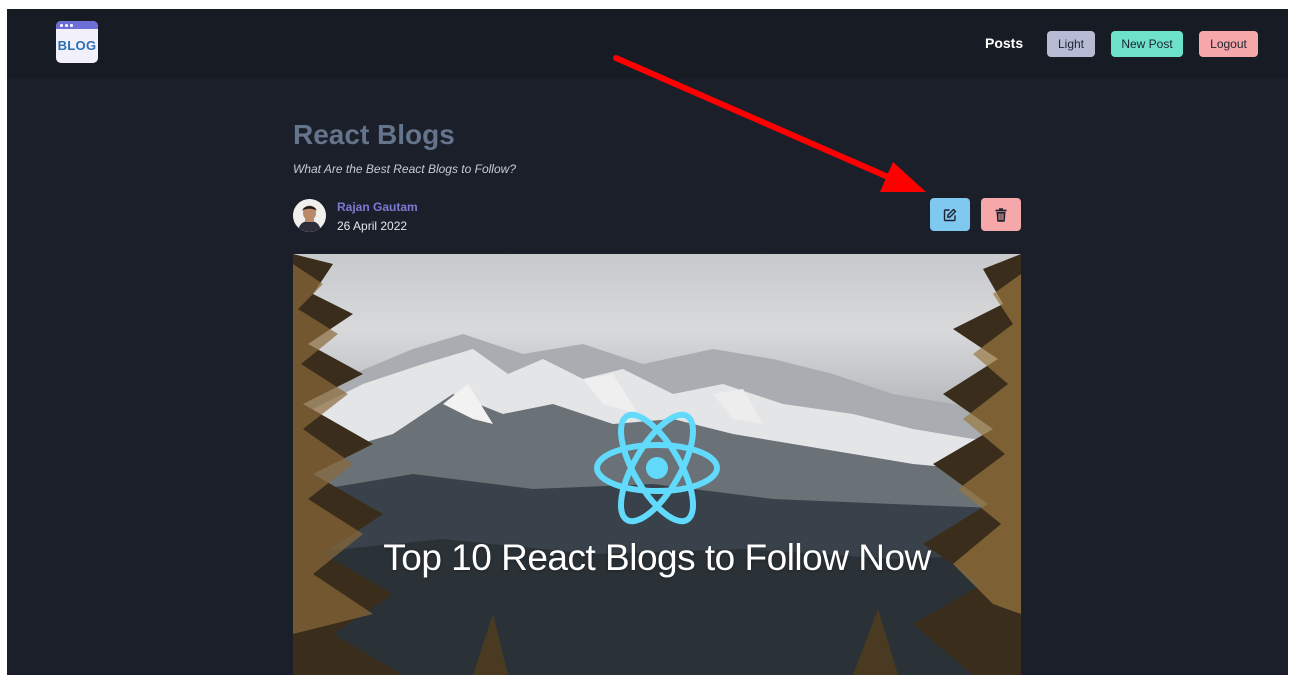 The height and width of the screenshot is (675, 1295). I want to click on delete-post-button, so click(1001, 214).